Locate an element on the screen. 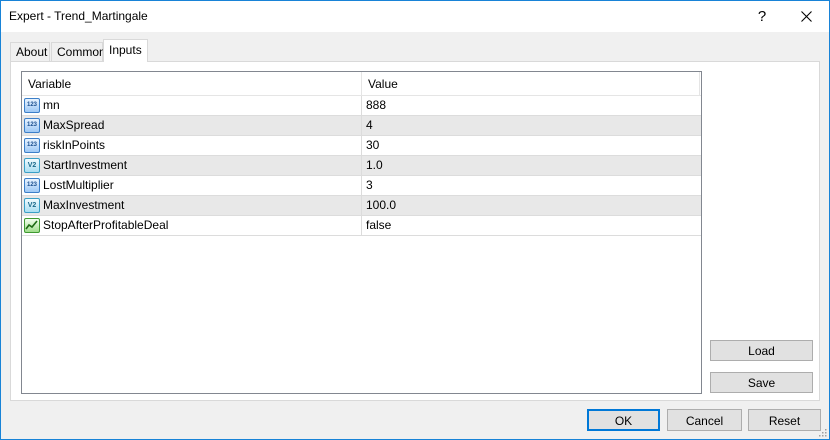 The height and width of the screenshot is (440, 830). column-header-variable: Variable is located at coordinates (192, 84).